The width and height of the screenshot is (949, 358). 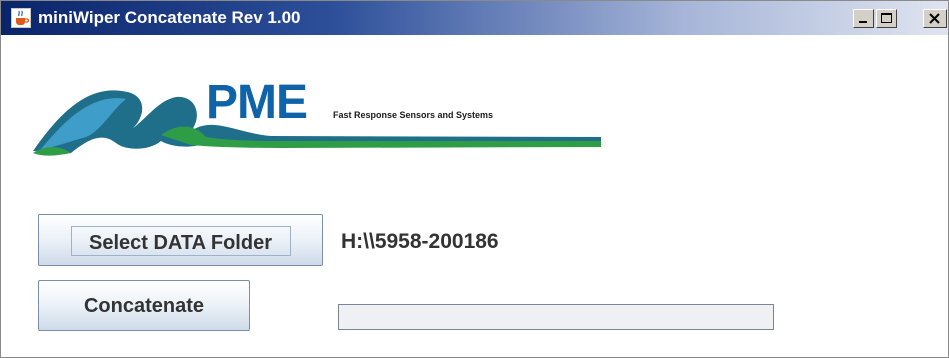 I want to click on concatenate-label: Concatenate, so click(x=144, y=306).